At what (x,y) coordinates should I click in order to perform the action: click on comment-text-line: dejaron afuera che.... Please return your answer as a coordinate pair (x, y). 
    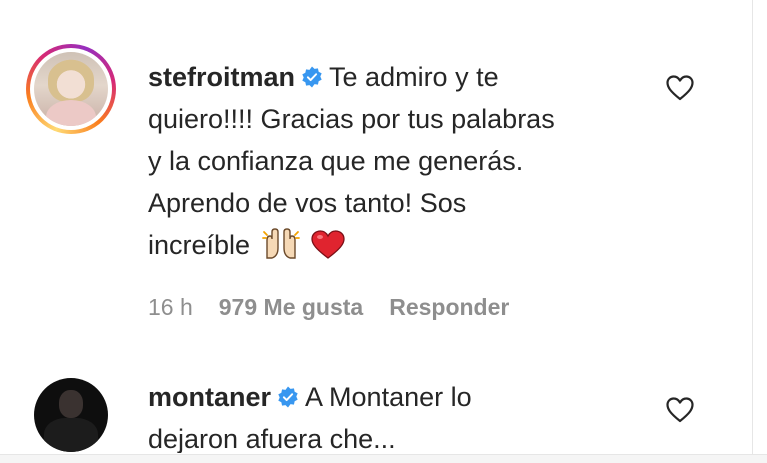
    Looking at the image, I should click on (272, 438).